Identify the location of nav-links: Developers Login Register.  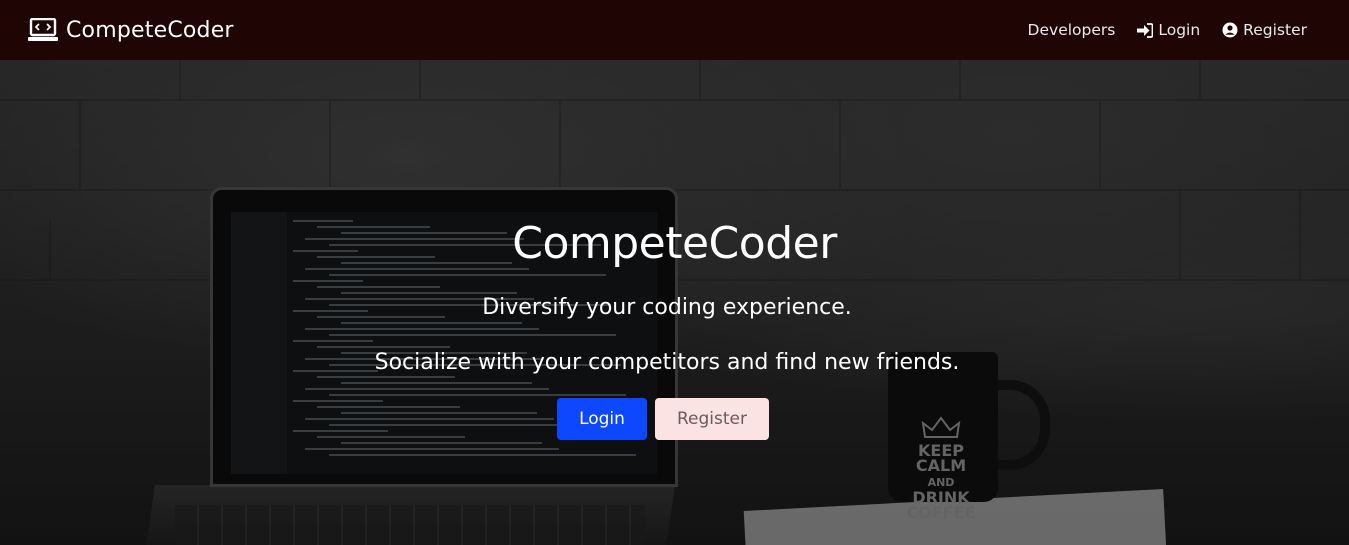
(1167, 30).